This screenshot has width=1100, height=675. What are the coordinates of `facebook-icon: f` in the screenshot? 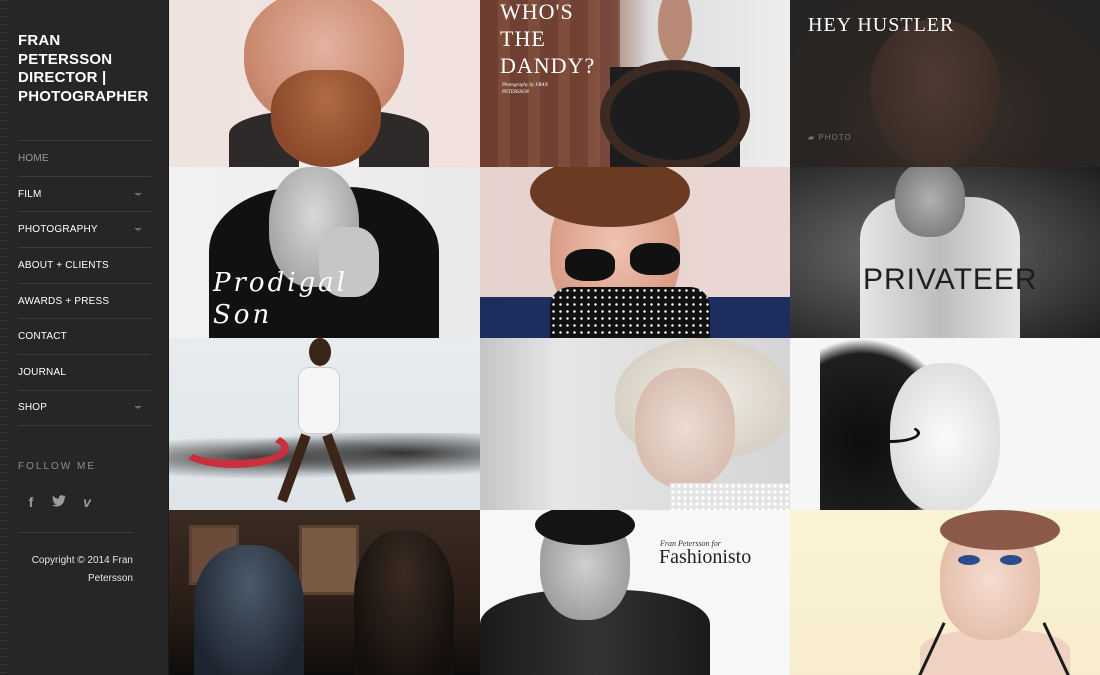 It's located at (31, 502).